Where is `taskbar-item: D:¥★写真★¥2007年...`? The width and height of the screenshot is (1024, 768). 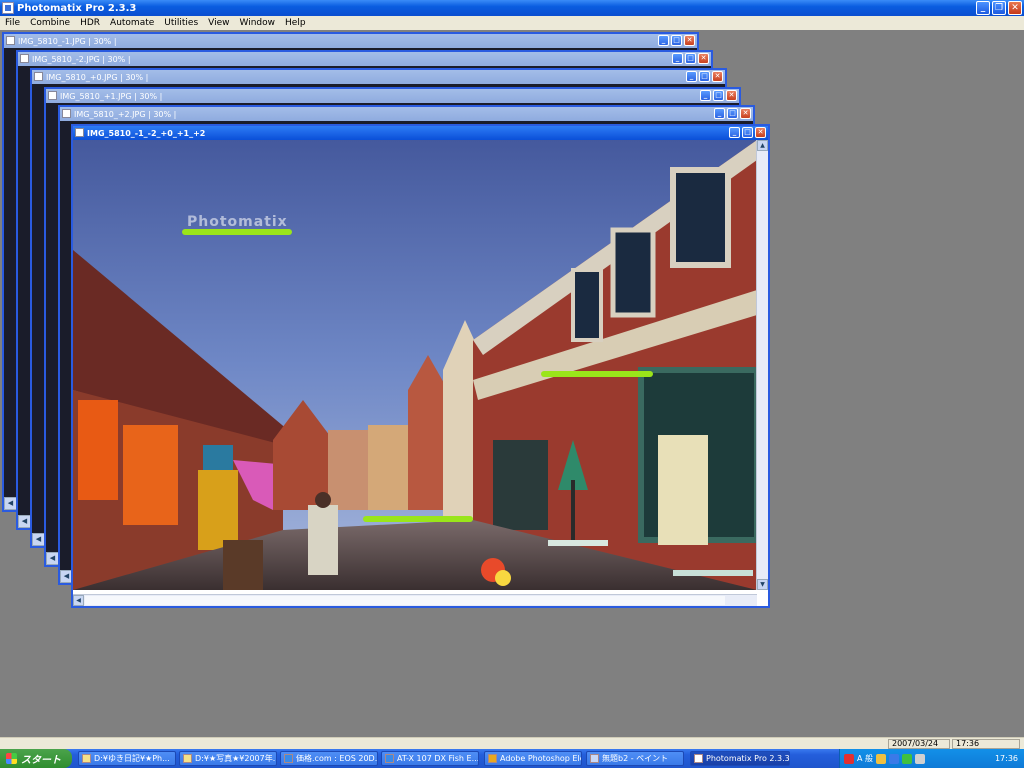 taskbar-item: D:¥★写真★¥2007年... is located at coordinates (228, 758).